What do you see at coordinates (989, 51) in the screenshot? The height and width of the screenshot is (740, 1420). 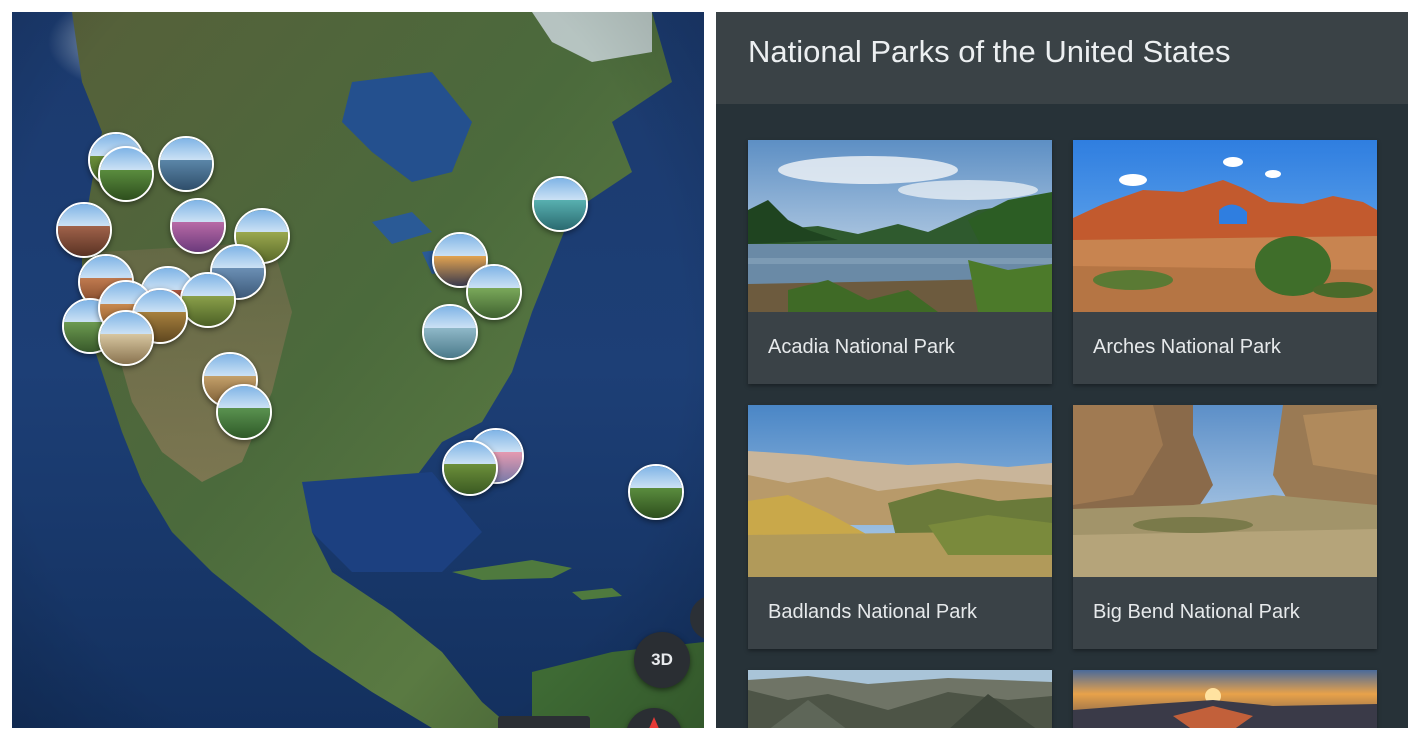 I see `page-title: National Parks of the United States` at bounding box center [989, 51].